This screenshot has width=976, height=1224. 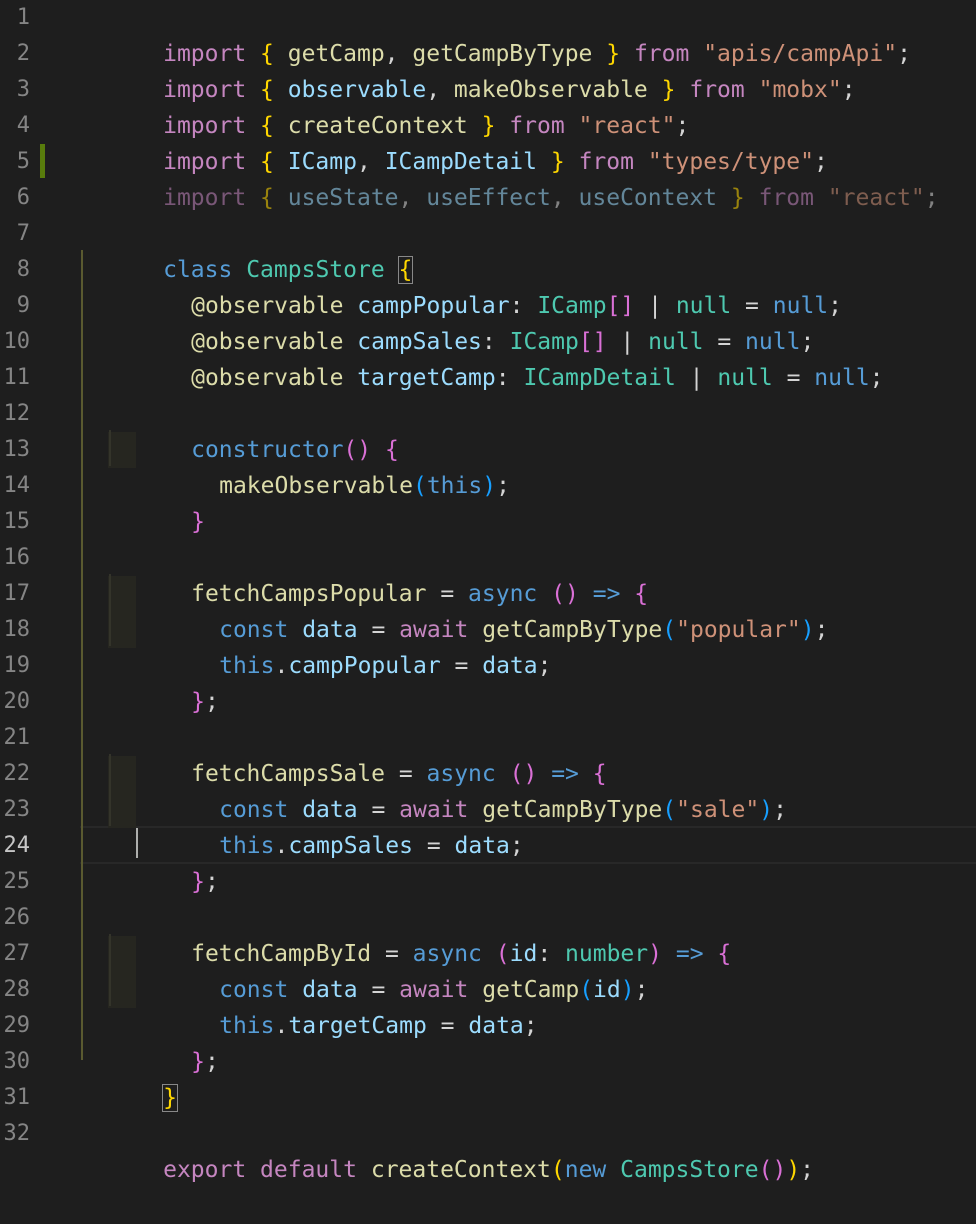 I want to click on line-number: 14, so click(x=17, y=485).